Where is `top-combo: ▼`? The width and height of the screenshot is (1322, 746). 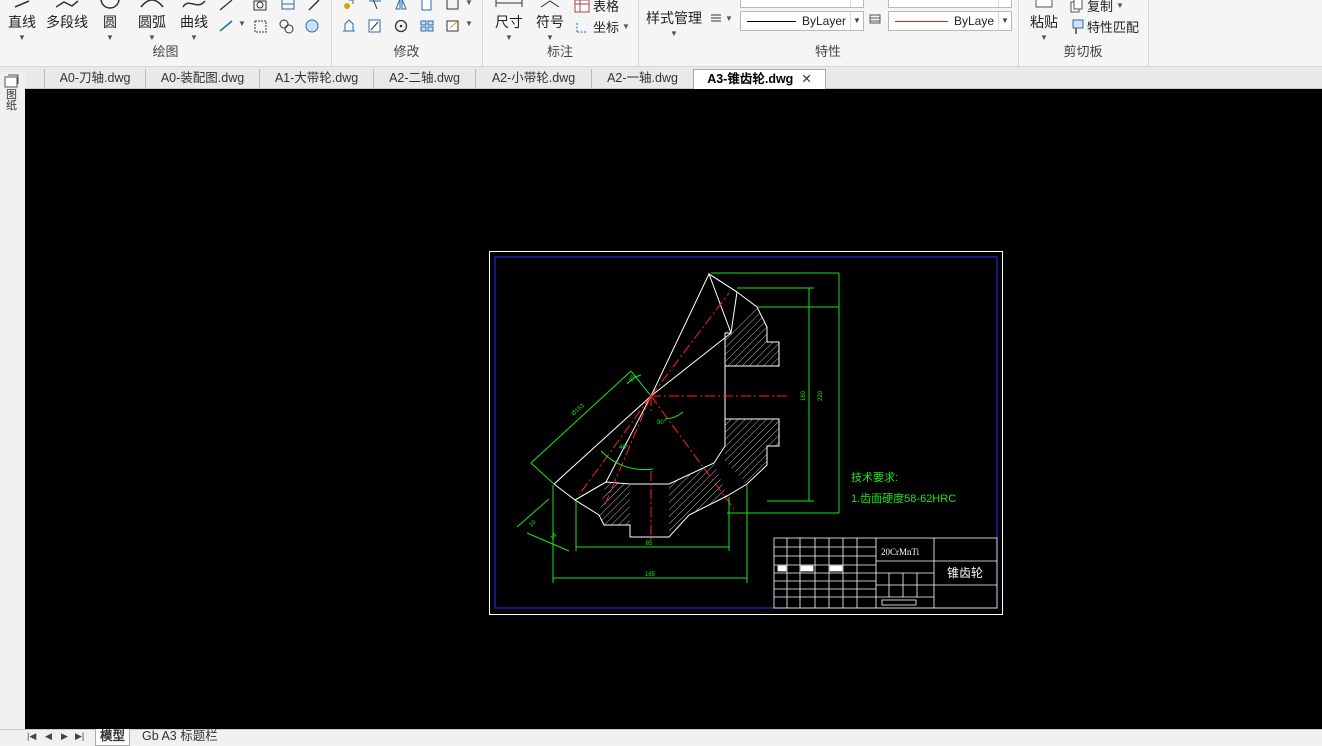 top-combo: ▼ is located at coordinates (950, 4).